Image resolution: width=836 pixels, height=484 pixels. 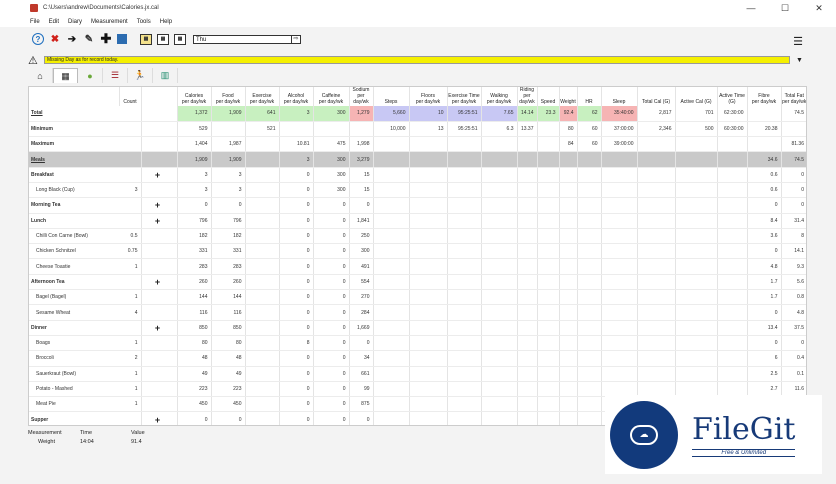 What do you see at coordinates (464, 96) in the screenshot?
I see `column-header: Exercise Time per day/wk` at bounding box center [464, 96].